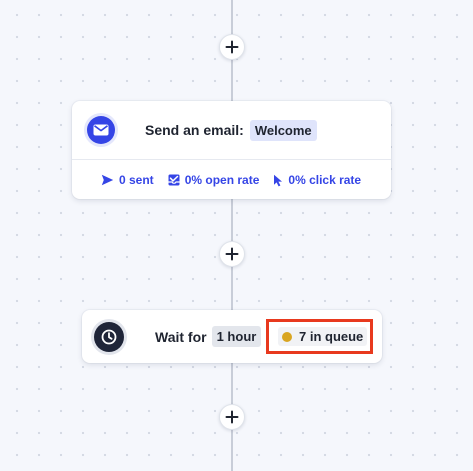  I want to click on send-email-step-header: Send an email: Welcome, so click(231, 130).